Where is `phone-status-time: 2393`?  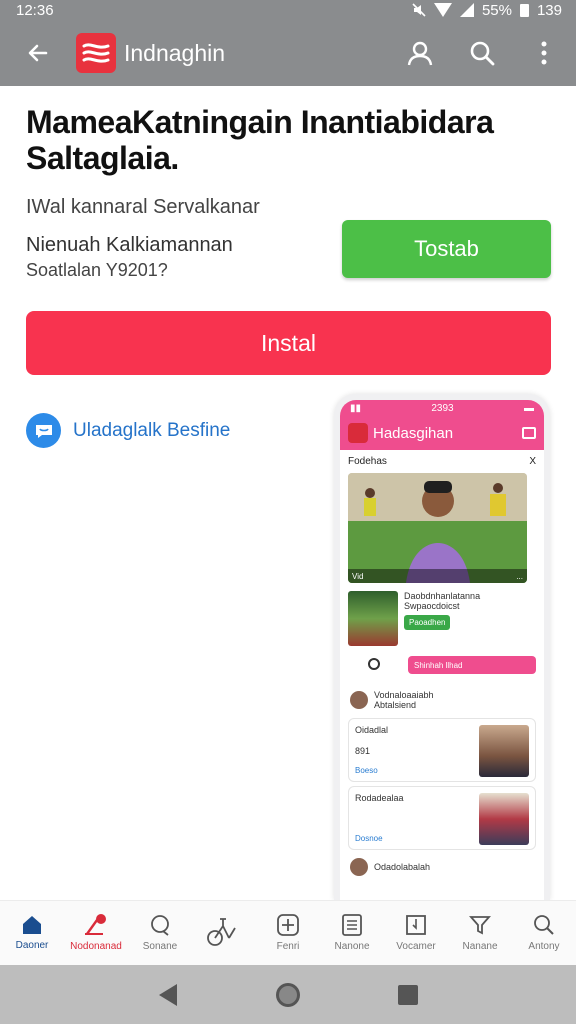 phone-status-time: 2393 is located at coordinates (442, 408).